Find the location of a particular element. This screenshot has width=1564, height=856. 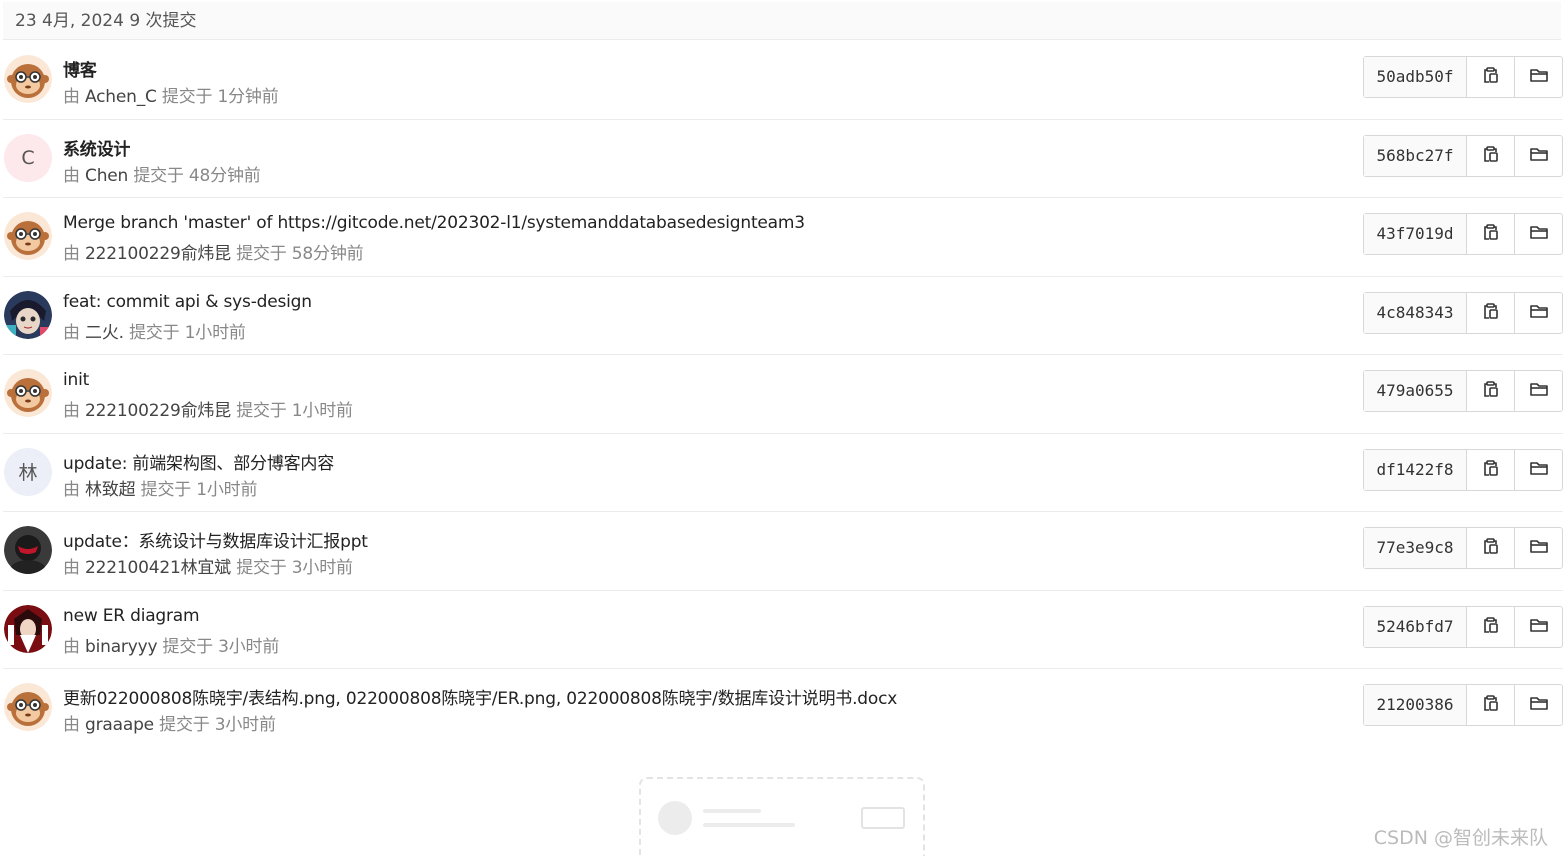

commit-title-link: update：系统设计与数据库设计汇报ppt is located at coordinates (215, 539).